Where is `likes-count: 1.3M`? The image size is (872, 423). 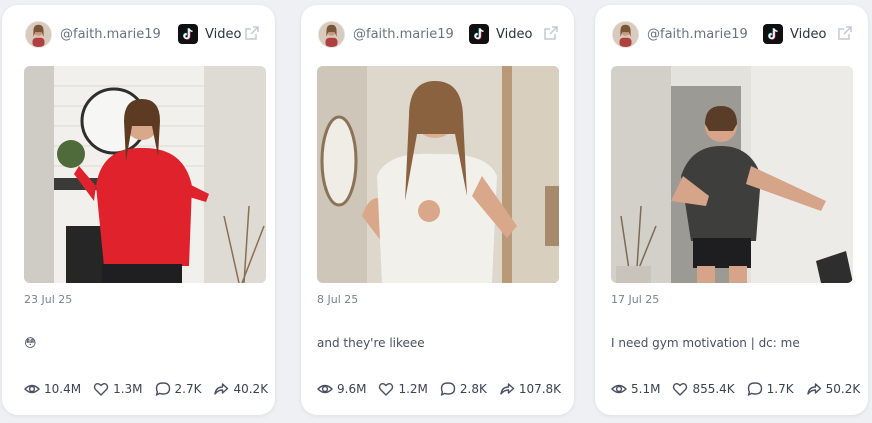 likes-count: 1.3M is located at coordinates (128, 389).